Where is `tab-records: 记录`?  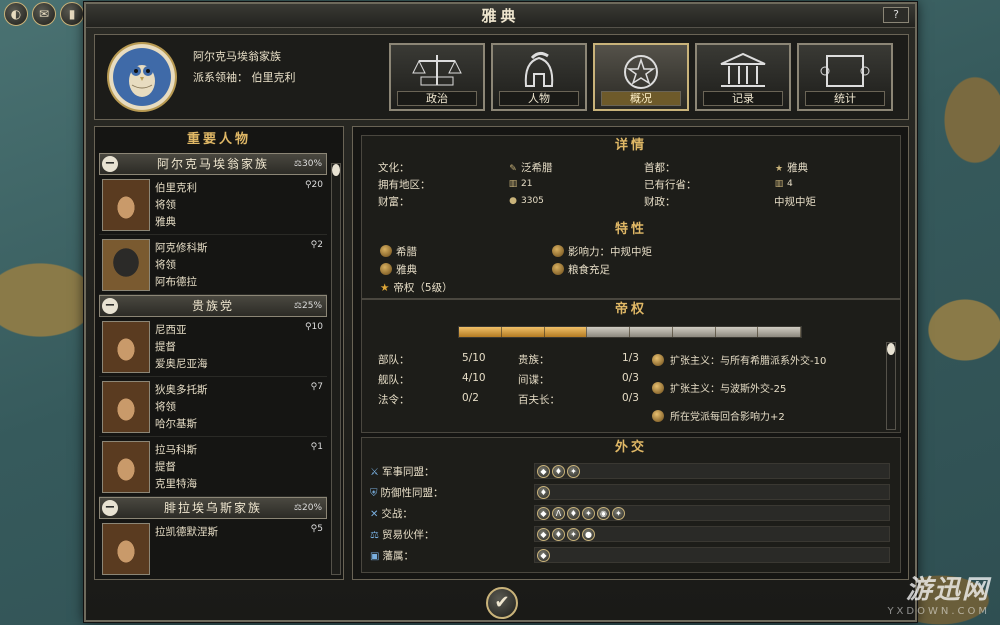 tab-records: 记录 is located at coordinates (743, 77).